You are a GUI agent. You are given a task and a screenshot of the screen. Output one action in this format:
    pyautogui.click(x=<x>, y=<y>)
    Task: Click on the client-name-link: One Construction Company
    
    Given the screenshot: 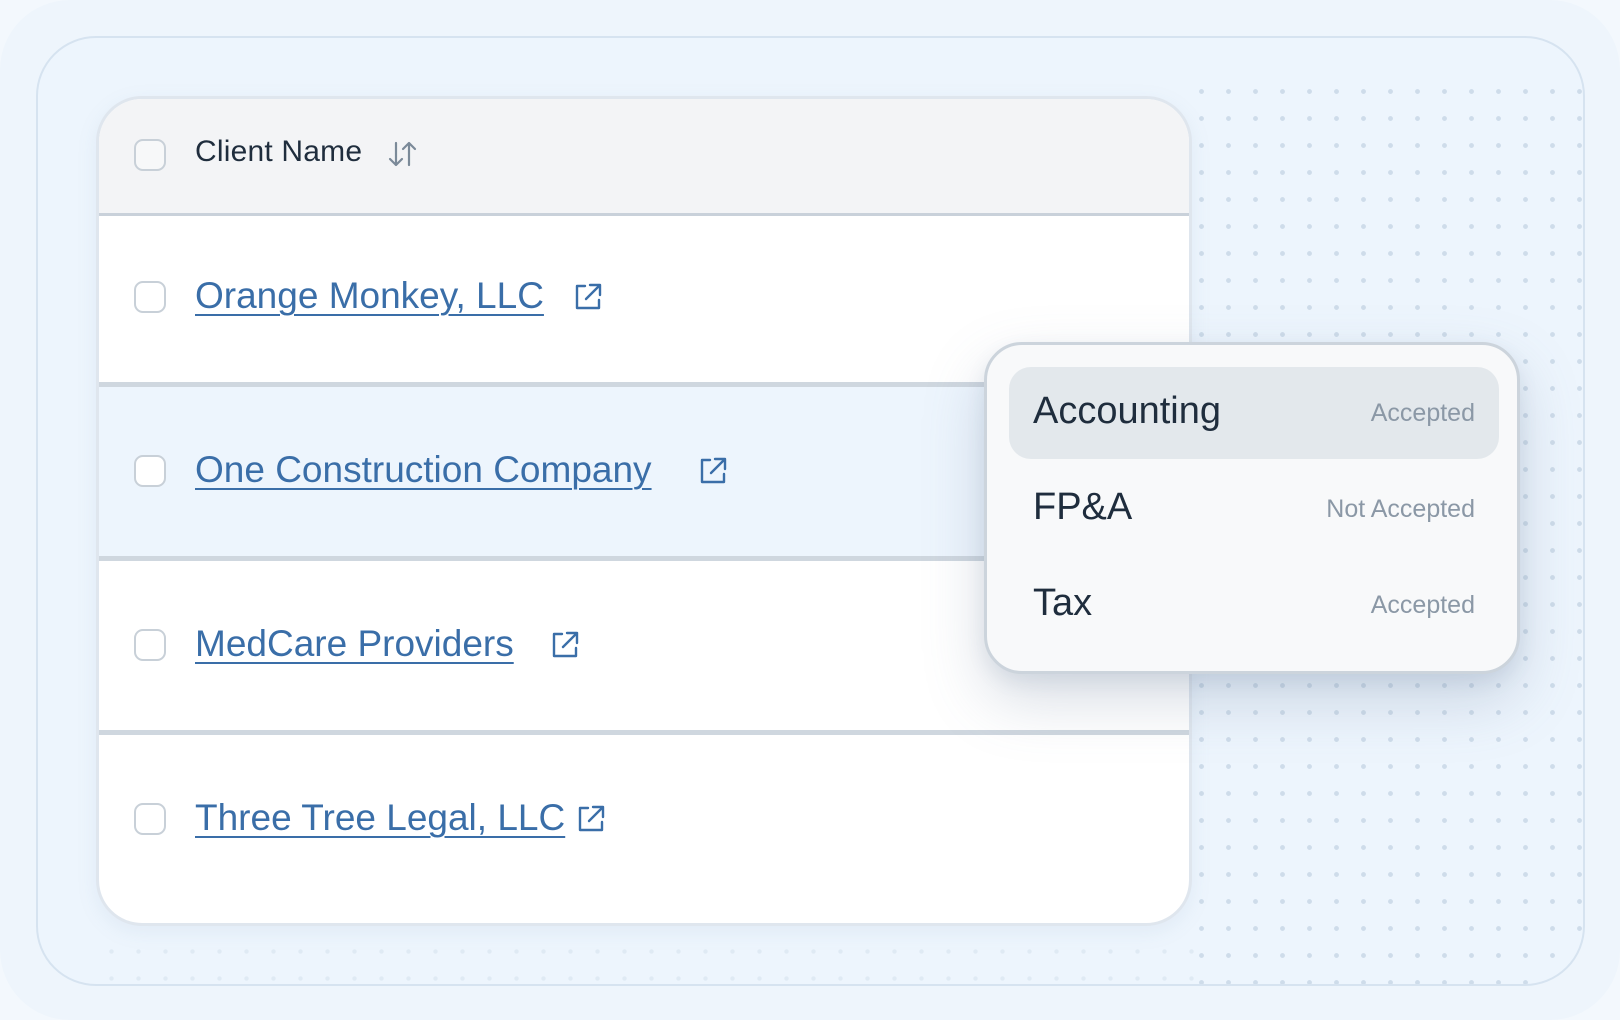 What is the action you would take?
    pyautogui.click(x=423, y=470)
    